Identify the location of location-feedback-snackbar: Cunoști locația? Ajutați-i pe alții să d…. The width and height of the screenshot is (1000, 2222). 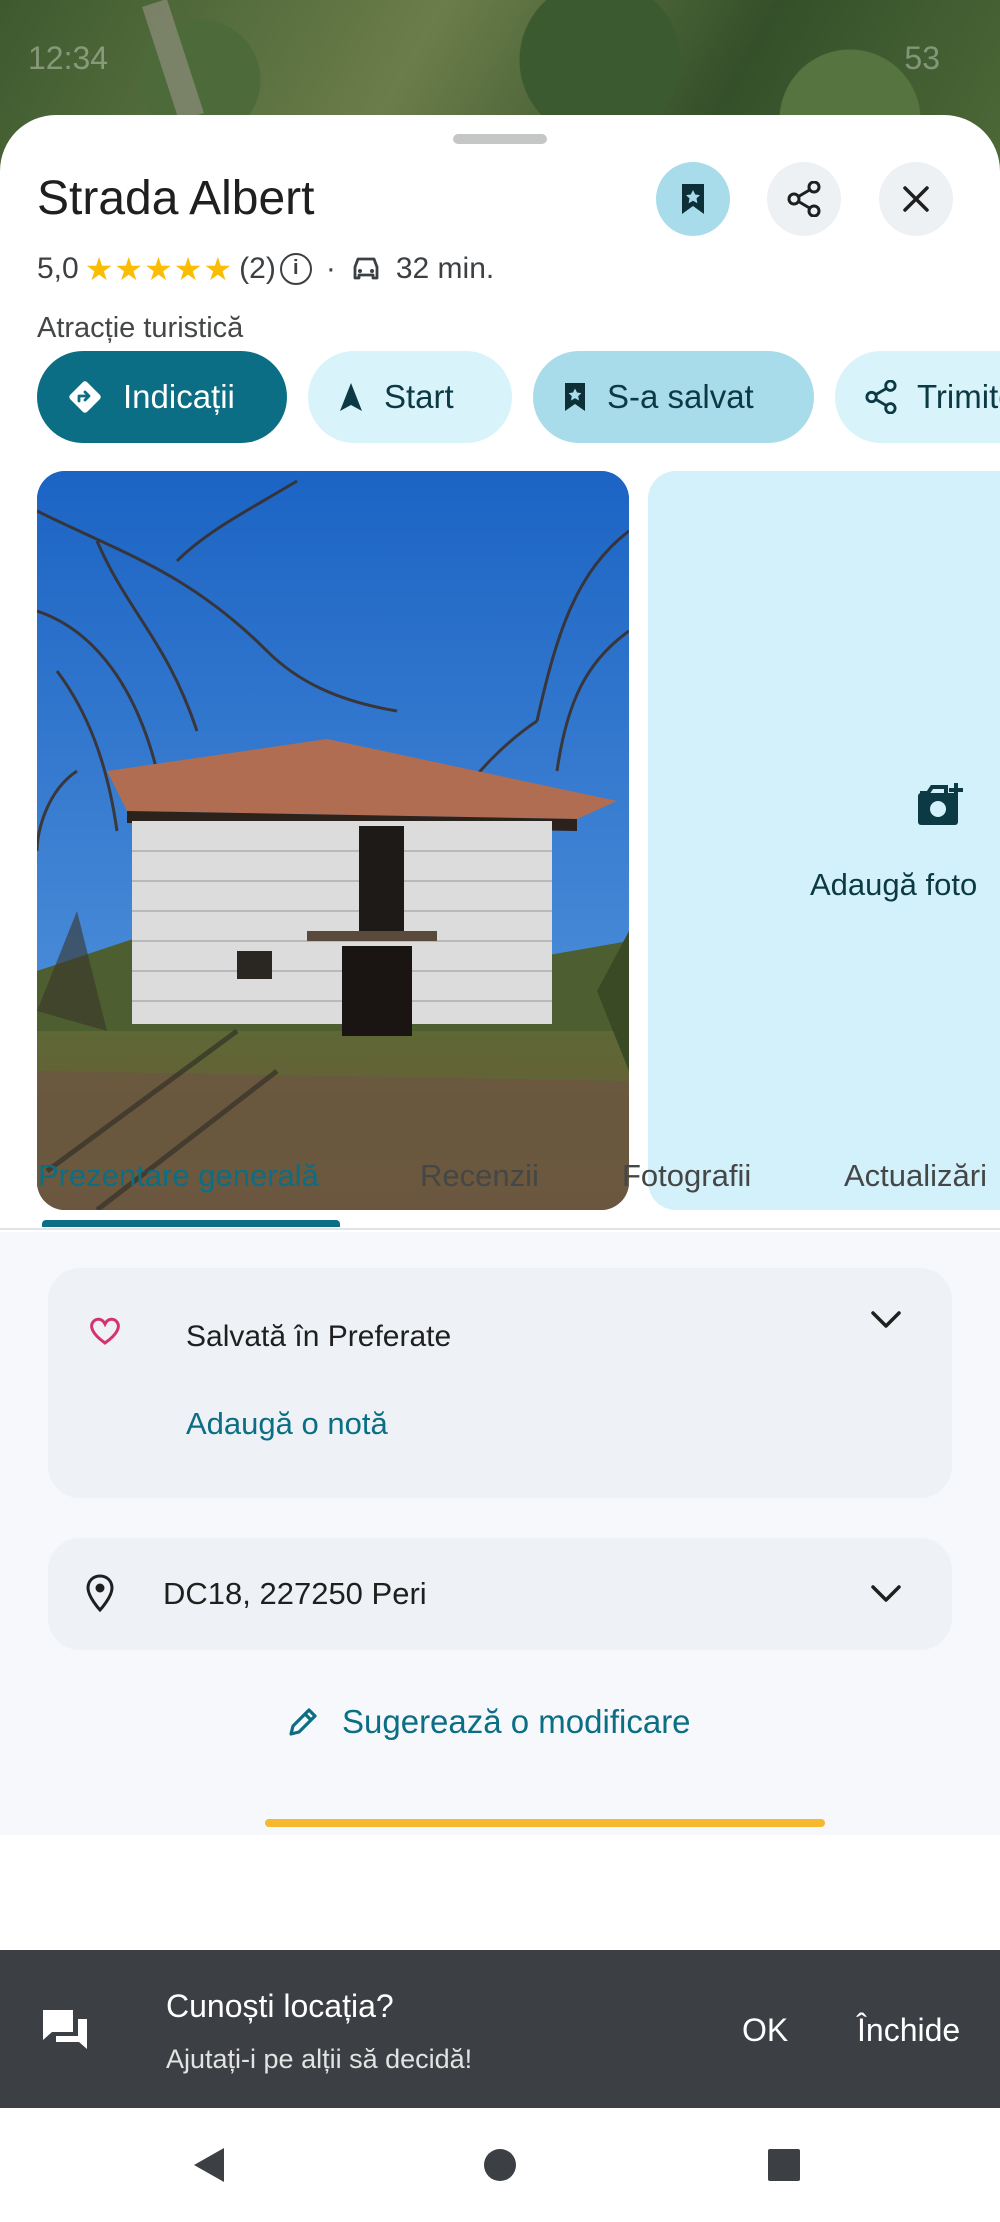
(500, 2029).